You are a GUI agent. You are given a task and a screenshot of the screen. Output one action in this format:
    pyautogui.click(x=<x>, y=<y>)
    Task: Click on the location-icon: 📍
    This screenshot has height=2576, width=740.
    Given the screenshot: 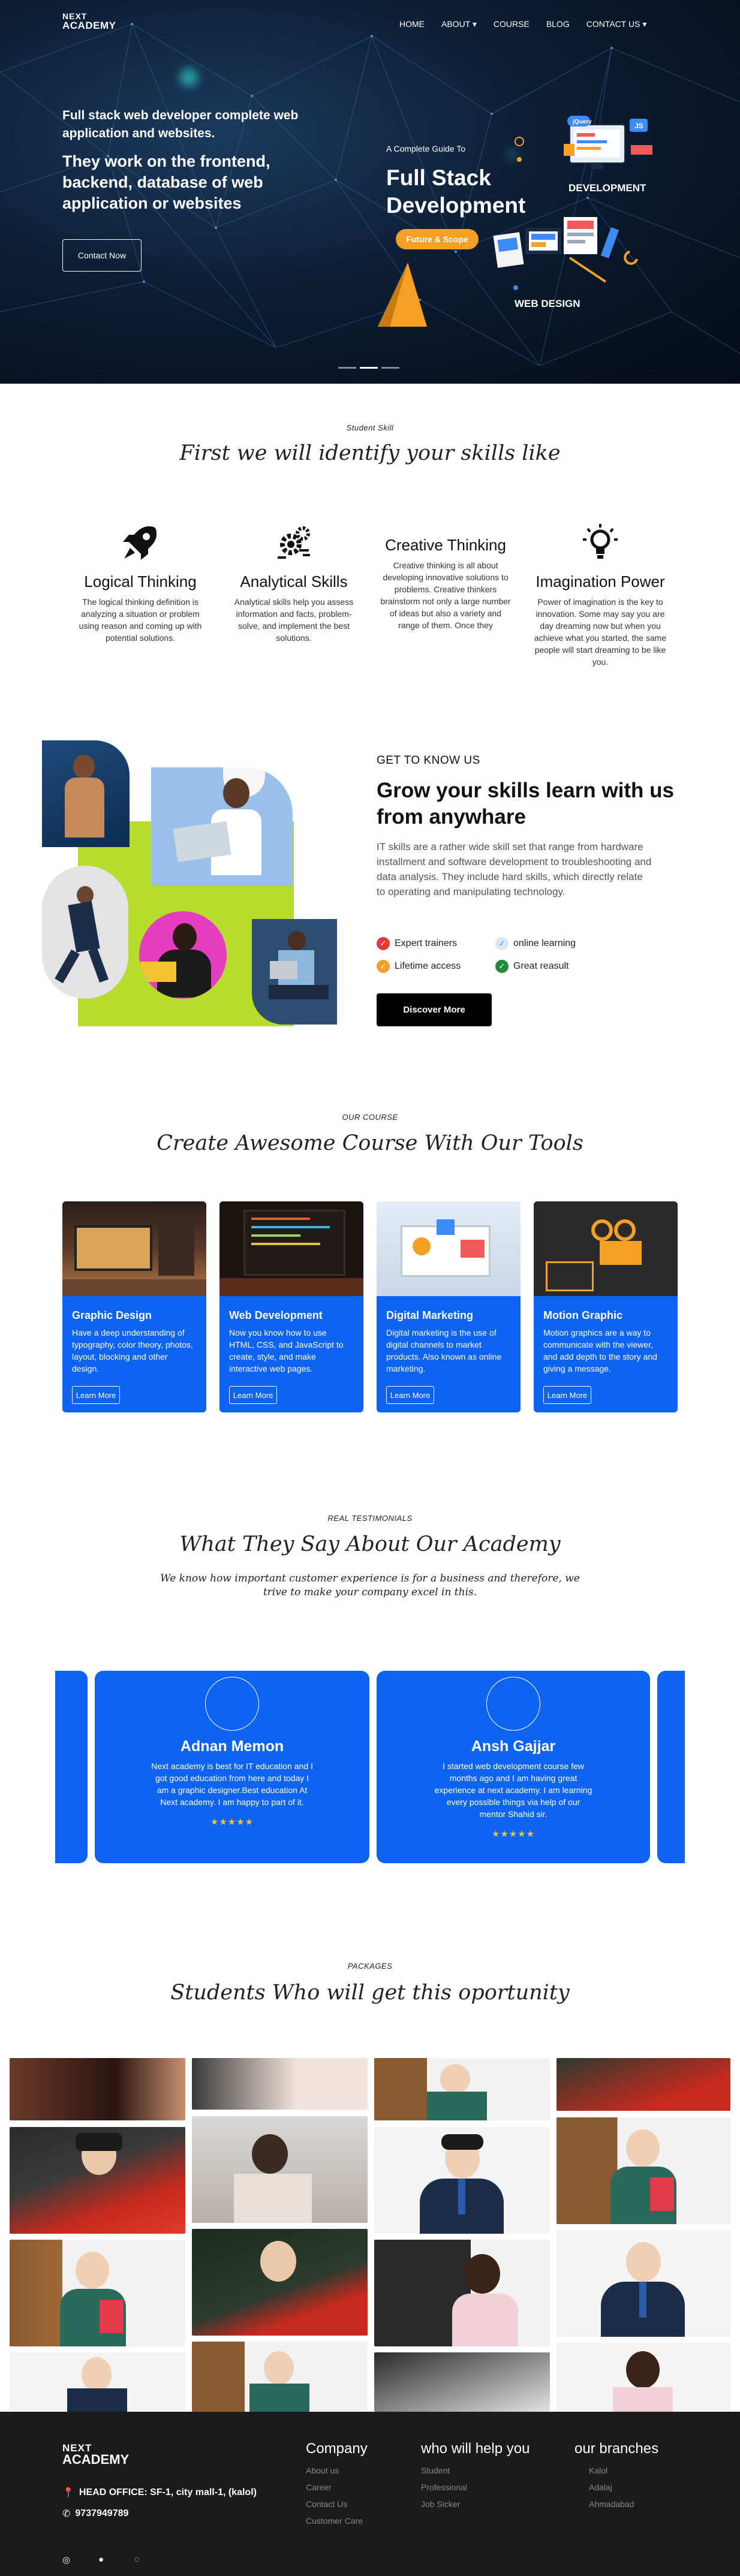 What is the action you would take?
    pyautogui.click(x=68, y=2493)
    